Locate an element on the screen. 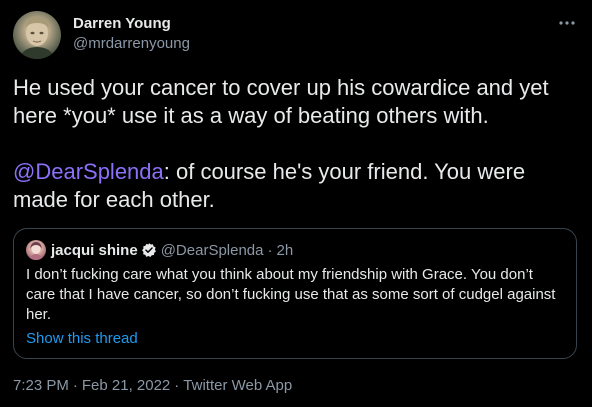 The width and height of the screenshot is (592, 407). profile-photo-icon is located at coordinates (37, 38).